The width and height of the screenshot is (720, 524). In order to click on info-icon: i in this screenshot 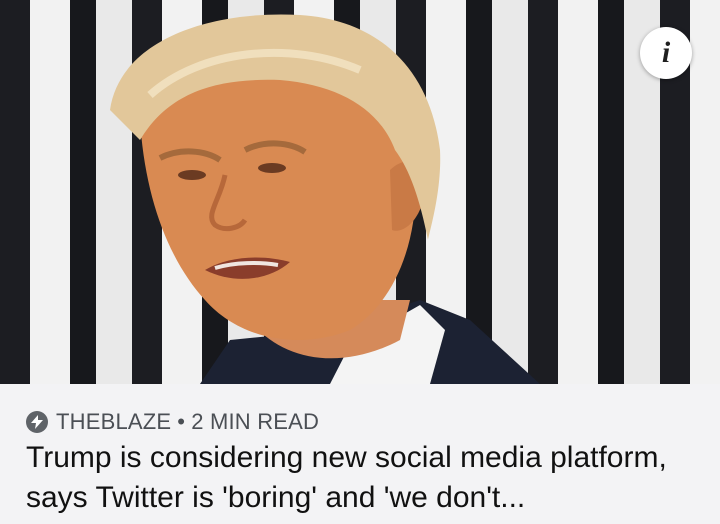, I will do `click(666, 52)`.